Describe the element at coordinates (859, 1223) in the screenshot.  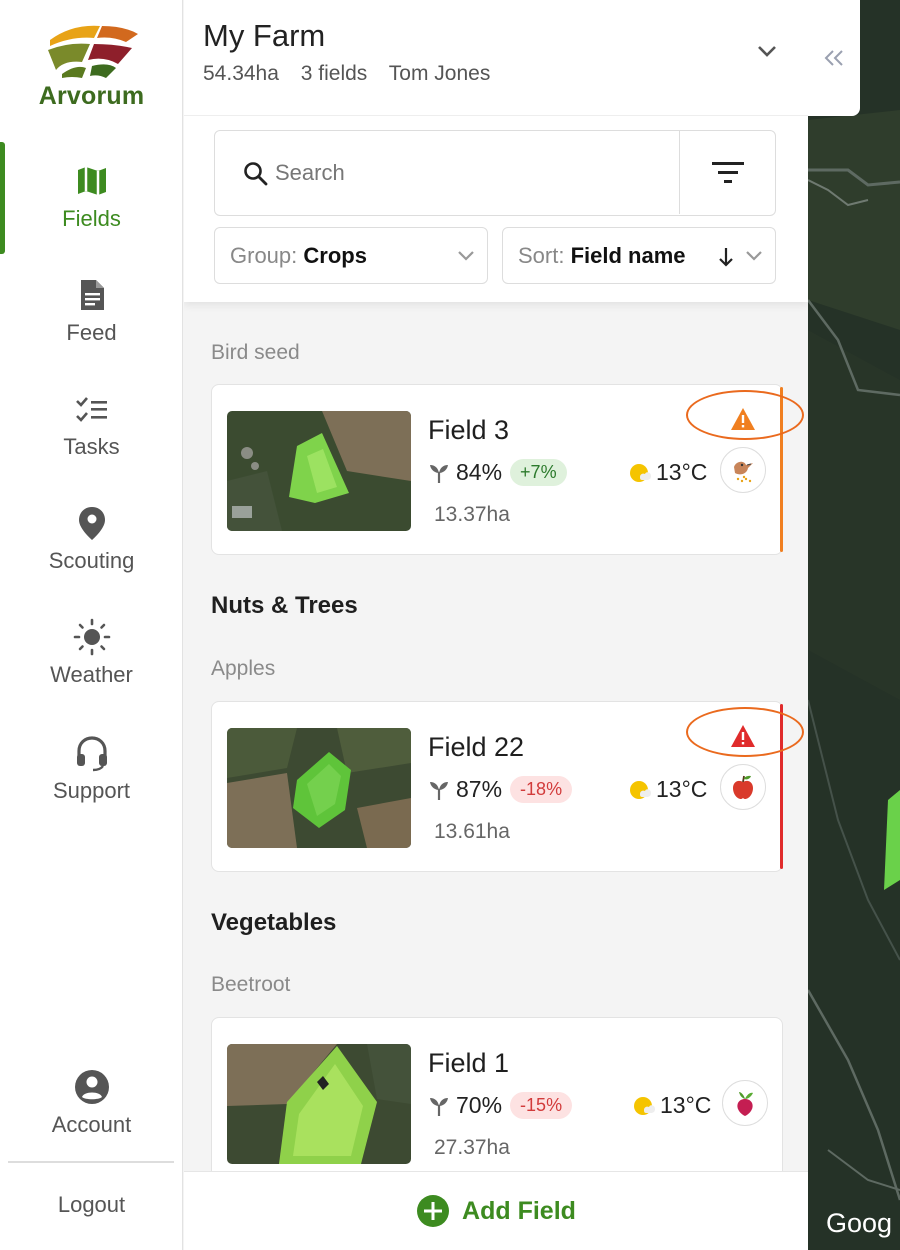
I see `map-attribution: Goog` at that location.